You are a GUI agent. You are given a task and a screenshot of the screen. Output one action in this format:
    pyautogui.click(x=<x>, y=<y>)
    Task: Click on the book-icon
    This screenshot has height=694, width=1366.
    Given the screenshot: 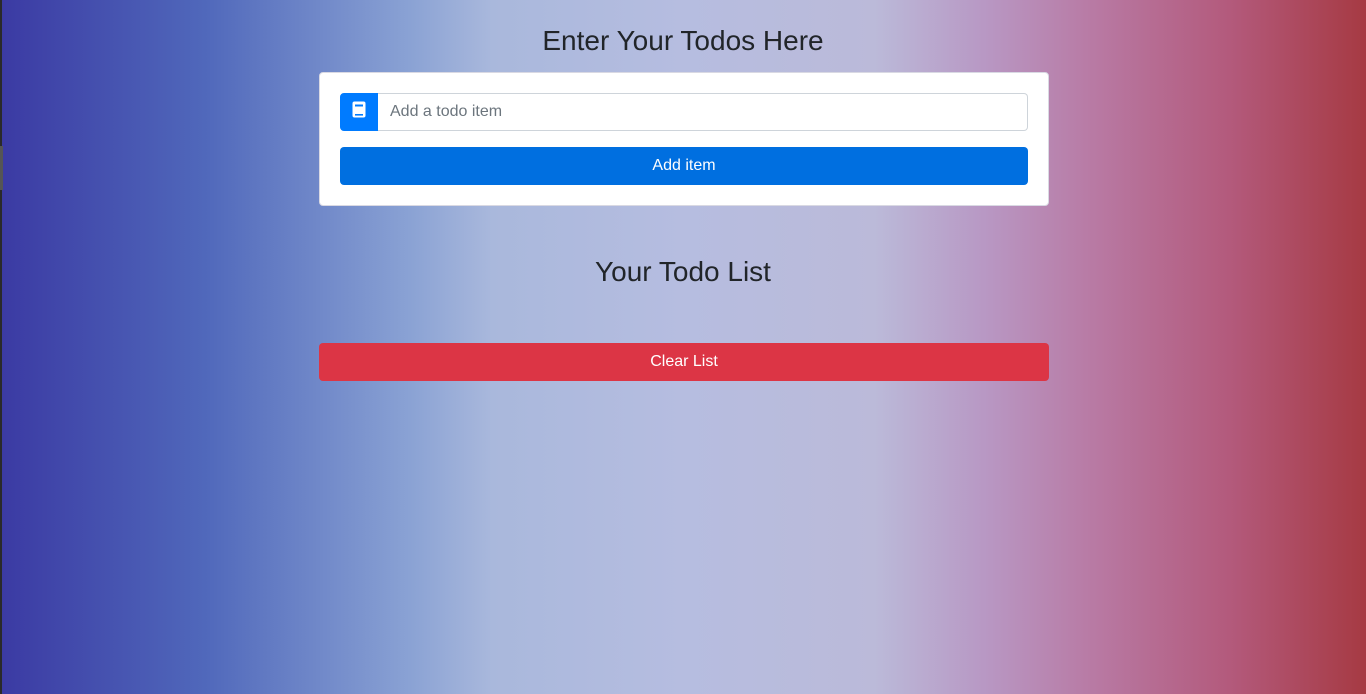 What is the action you would take?
    pyautogui.click(x=359, y=112)
    